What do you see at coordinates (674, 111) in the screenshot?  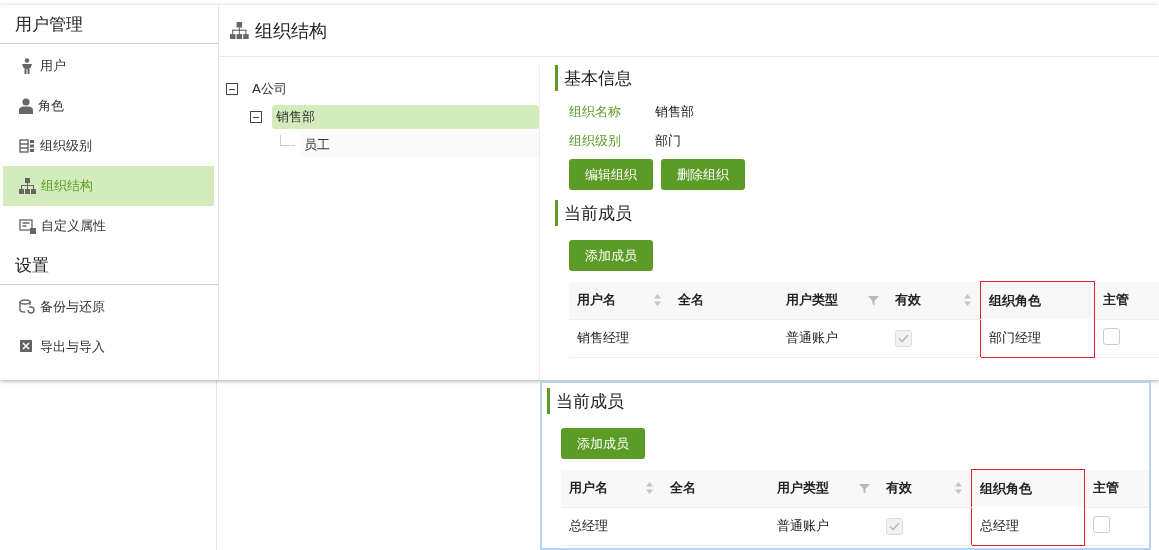 I see `field-value: 销售部` at bounding box center [674, 111].